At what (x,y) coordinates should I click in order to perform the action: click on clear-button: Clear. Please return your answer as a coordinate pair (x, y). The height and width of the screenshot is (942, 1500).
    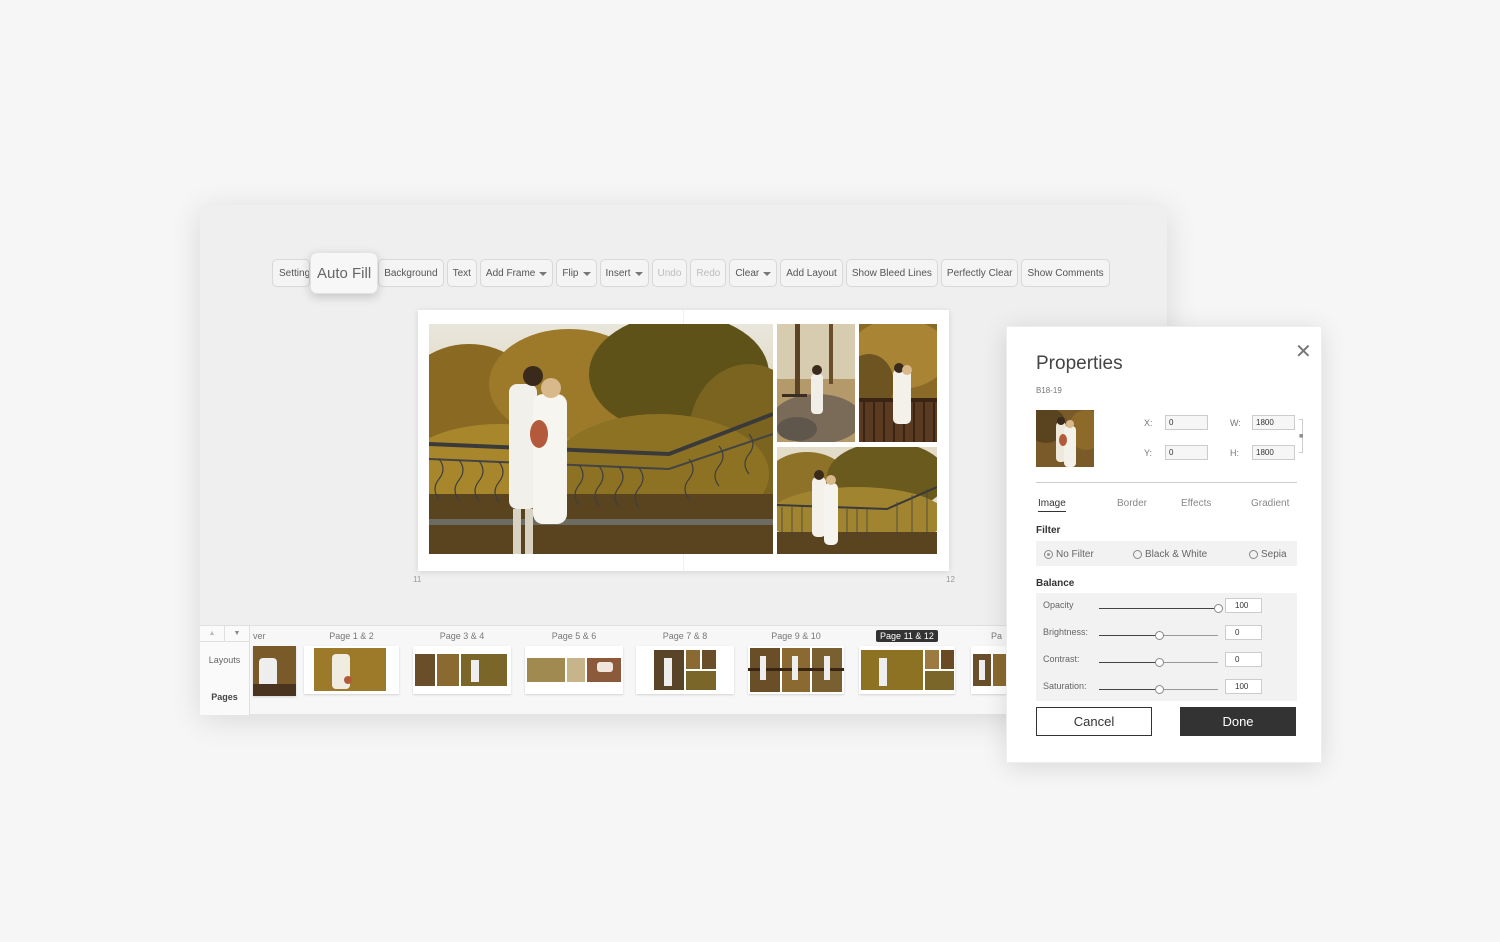
    Looking at the image, I should click on (753, 273).